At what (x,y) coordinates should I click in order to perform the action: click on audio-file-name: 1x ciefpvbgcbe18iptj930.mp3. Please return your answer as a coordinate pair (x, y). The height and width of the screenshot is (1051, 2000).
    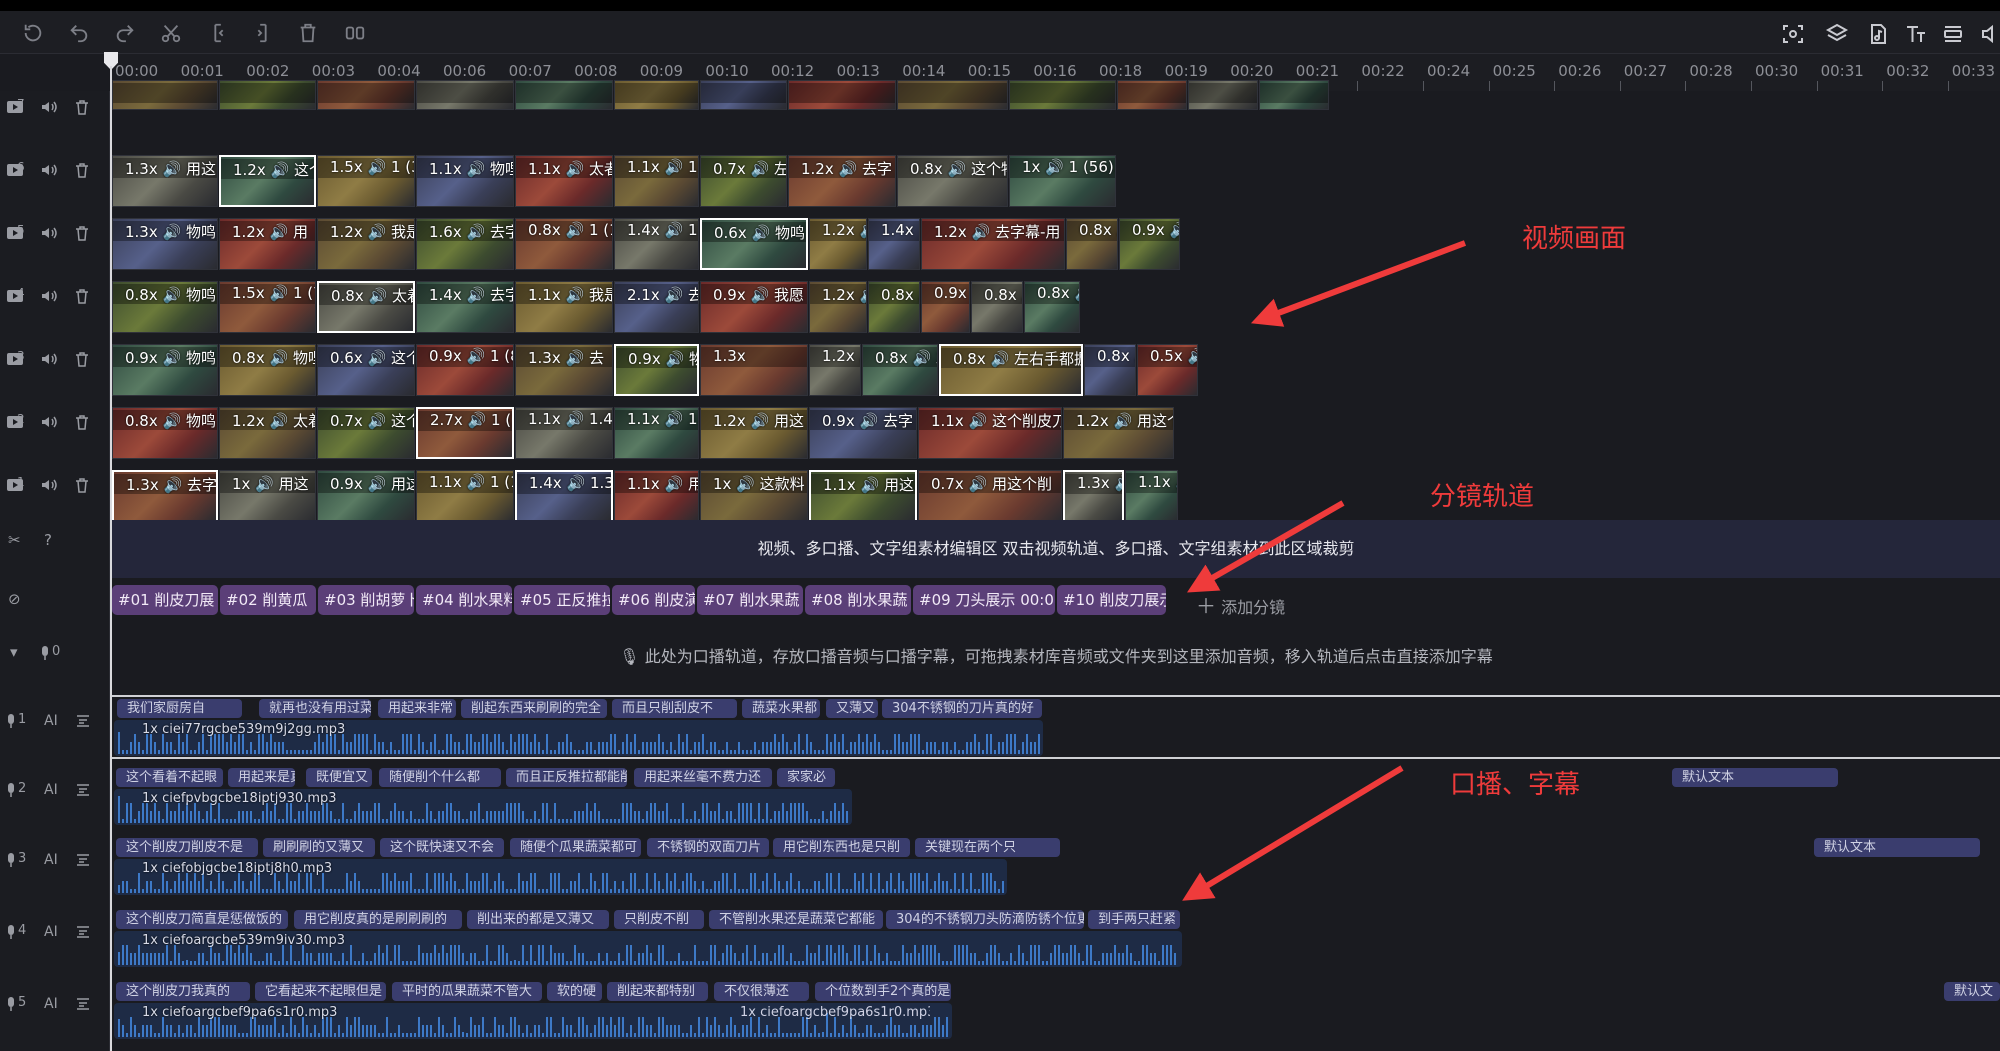
    Looking at the image, I should click on (239, 798).